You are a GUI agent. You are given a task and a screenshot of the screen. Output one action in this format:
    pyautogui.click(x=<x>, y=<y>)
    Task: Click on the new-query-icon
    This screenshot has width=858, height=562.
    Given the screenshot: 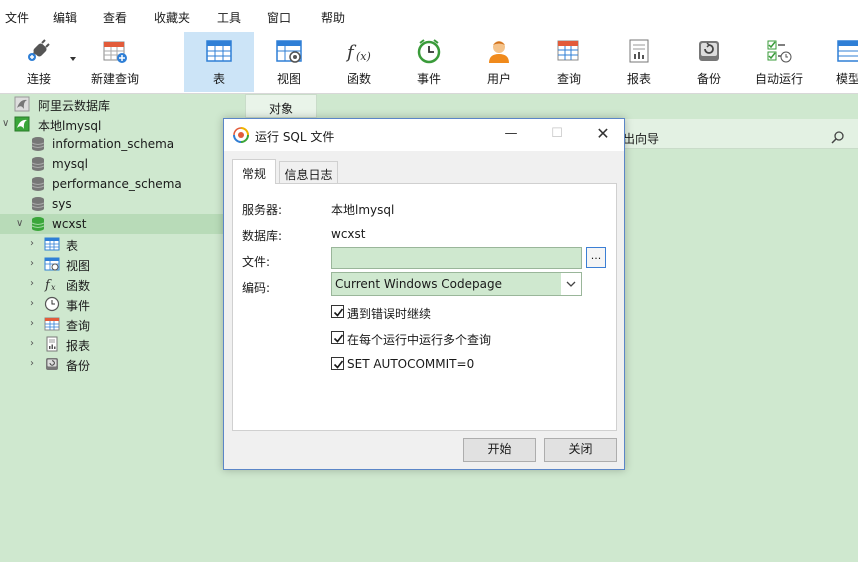 What is the action you would take?
    pyautogui.click(x=115, y=52)
    